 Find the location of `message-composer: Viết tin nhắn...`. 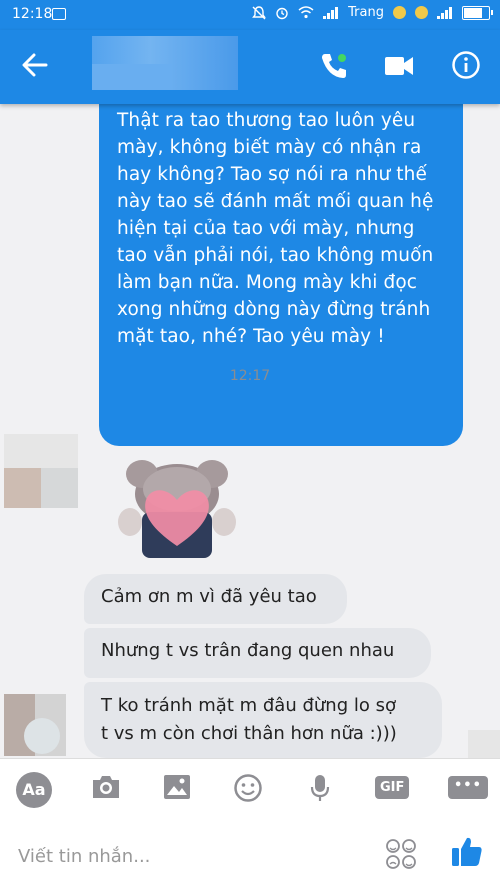

message-composer: Viết tin nhắn... is located at coordinates (250, 854).